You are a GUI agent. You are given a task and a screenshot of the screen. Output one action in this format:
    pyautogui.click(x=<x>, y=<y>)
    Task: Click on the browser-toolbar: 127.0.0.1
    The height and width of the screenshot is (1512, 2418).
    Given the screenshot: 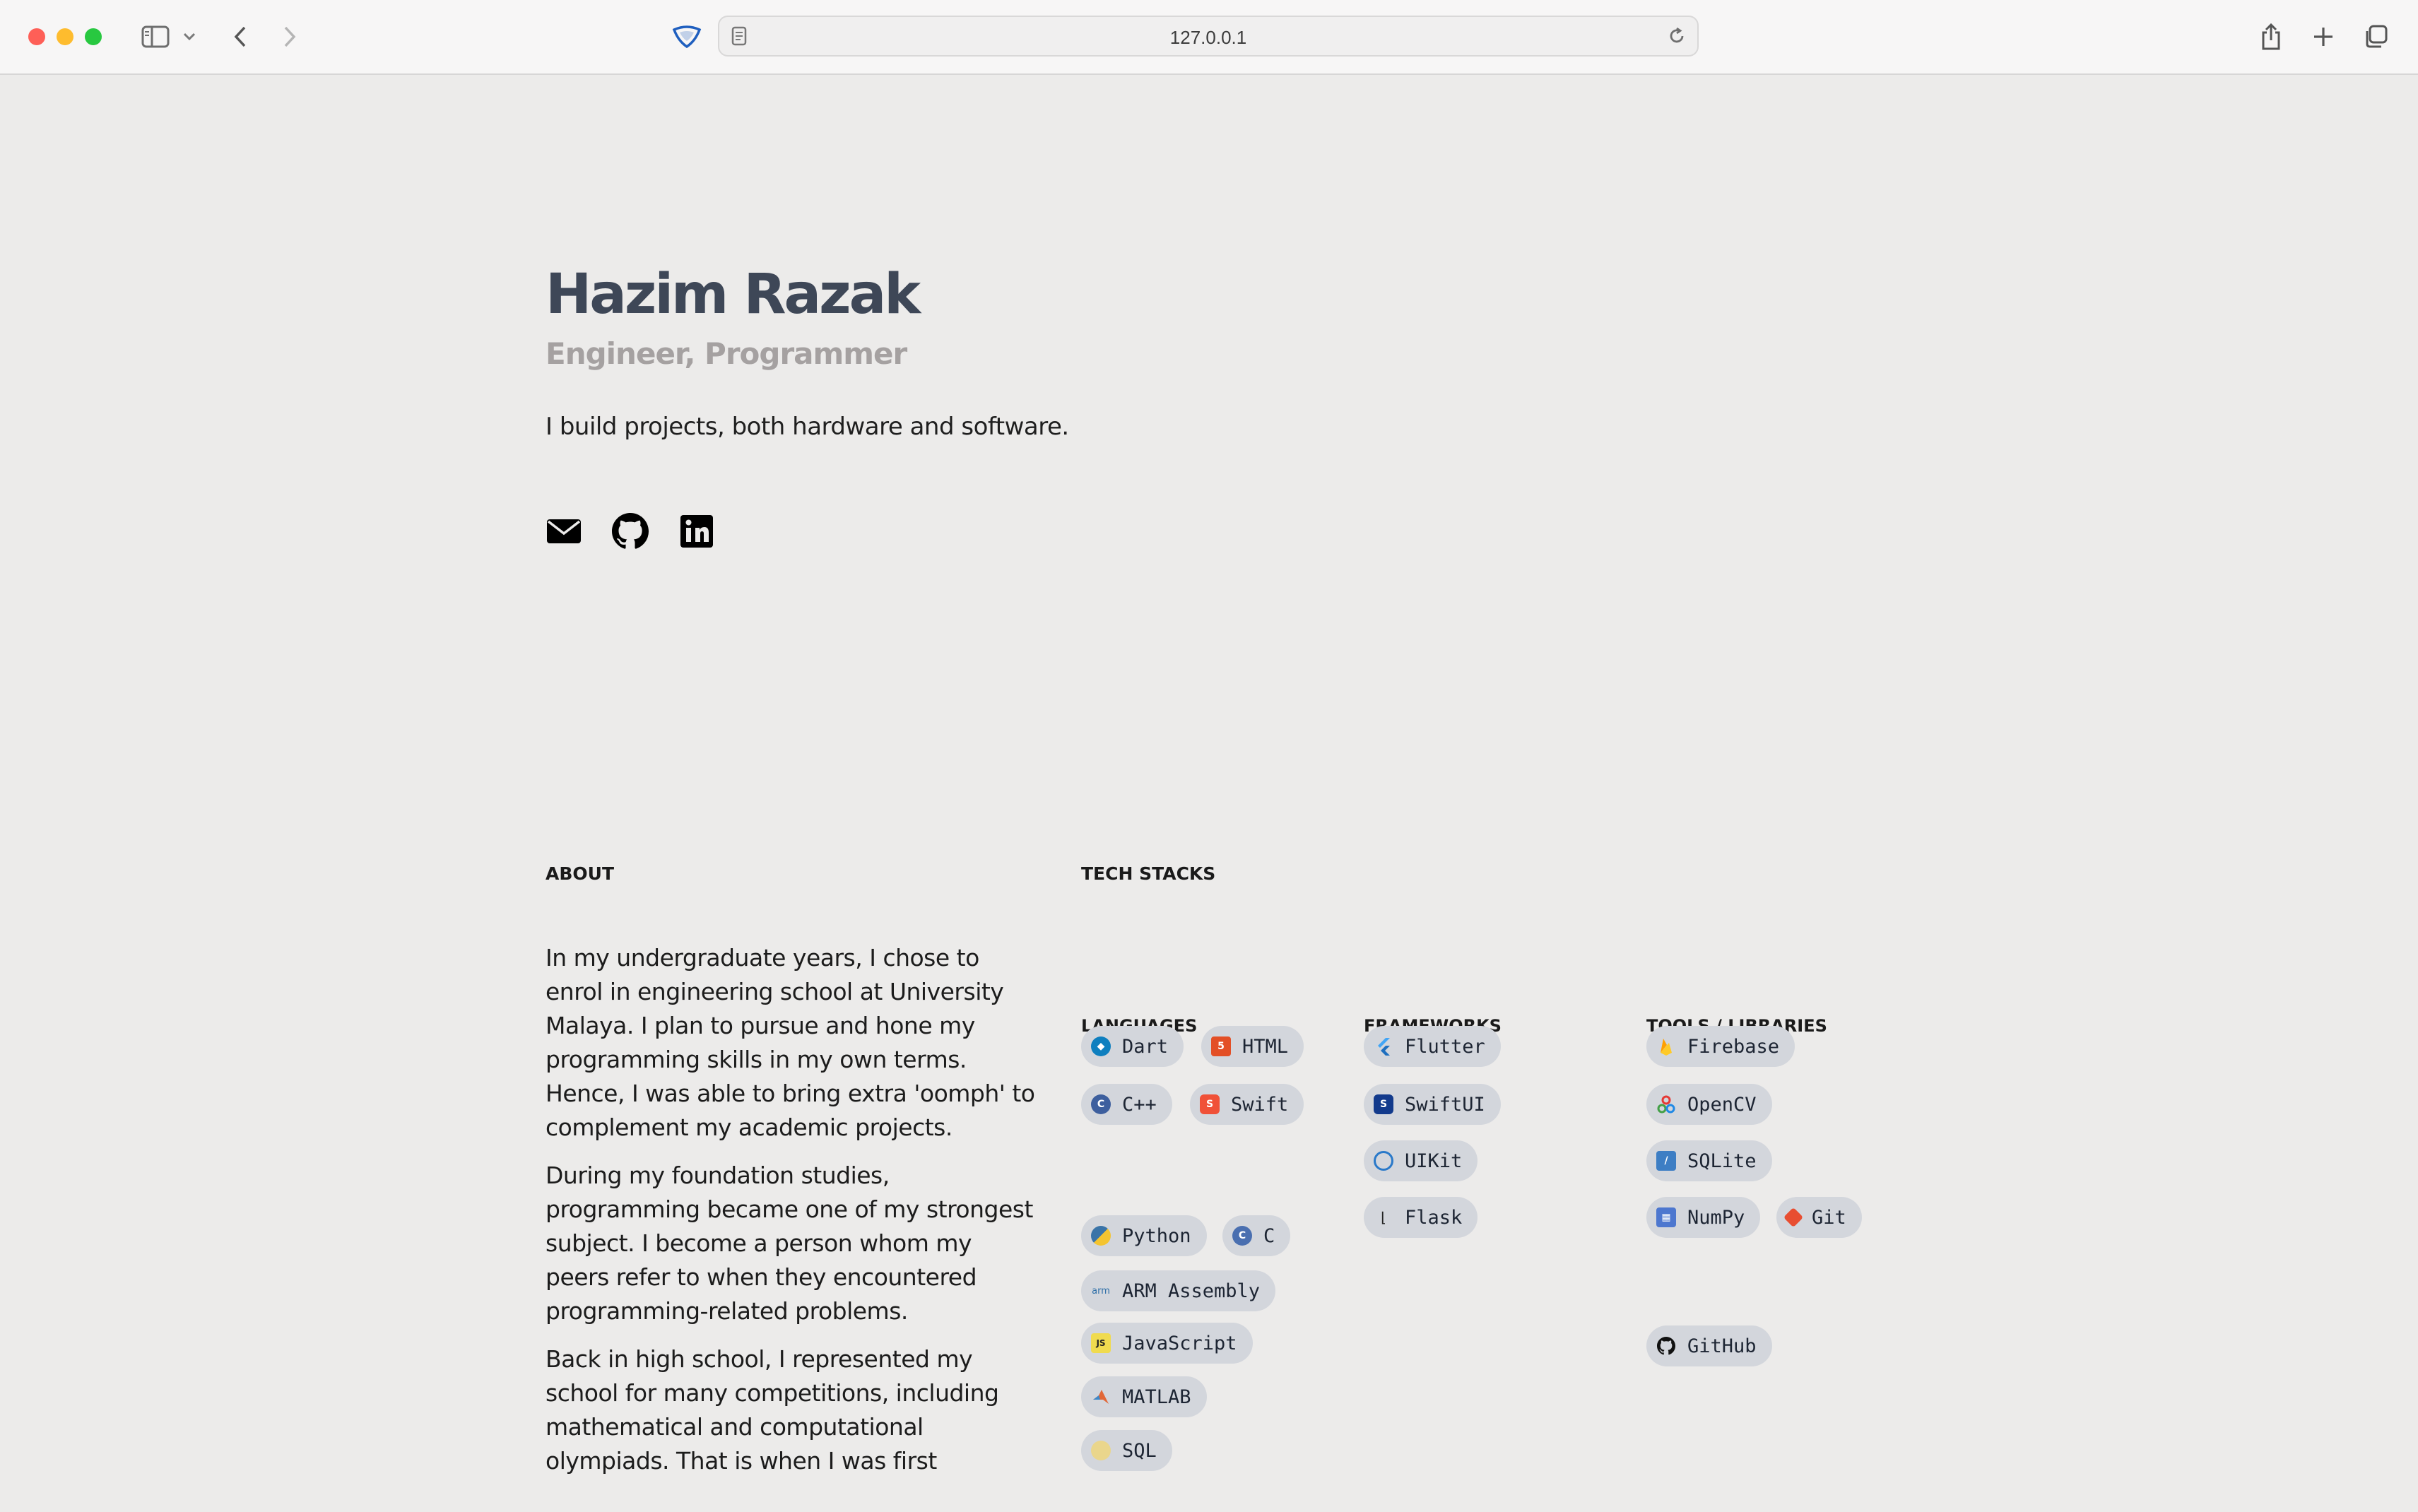 What is the action you would take?
    pyautogui.click(x=1209, y=37)
    